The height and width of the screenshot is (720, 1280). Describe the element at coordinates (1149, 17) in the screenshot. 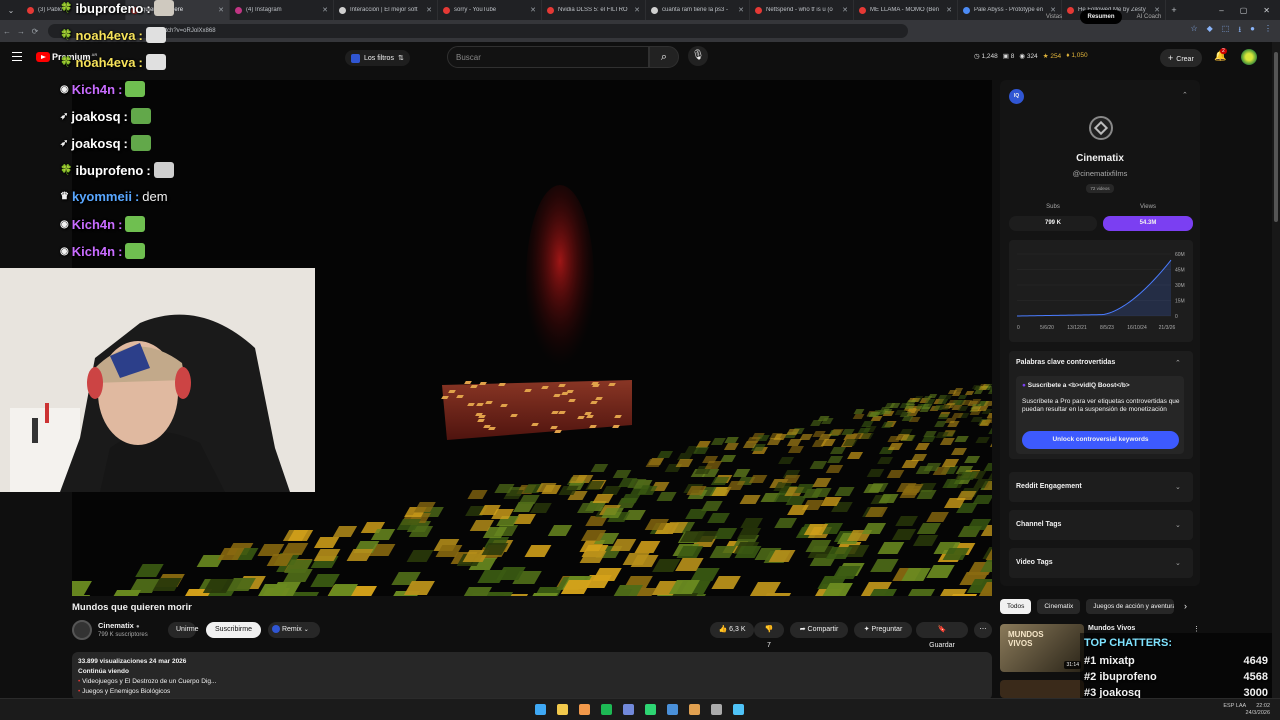

I see `tab-ai-coach: AI Coach` at that location.